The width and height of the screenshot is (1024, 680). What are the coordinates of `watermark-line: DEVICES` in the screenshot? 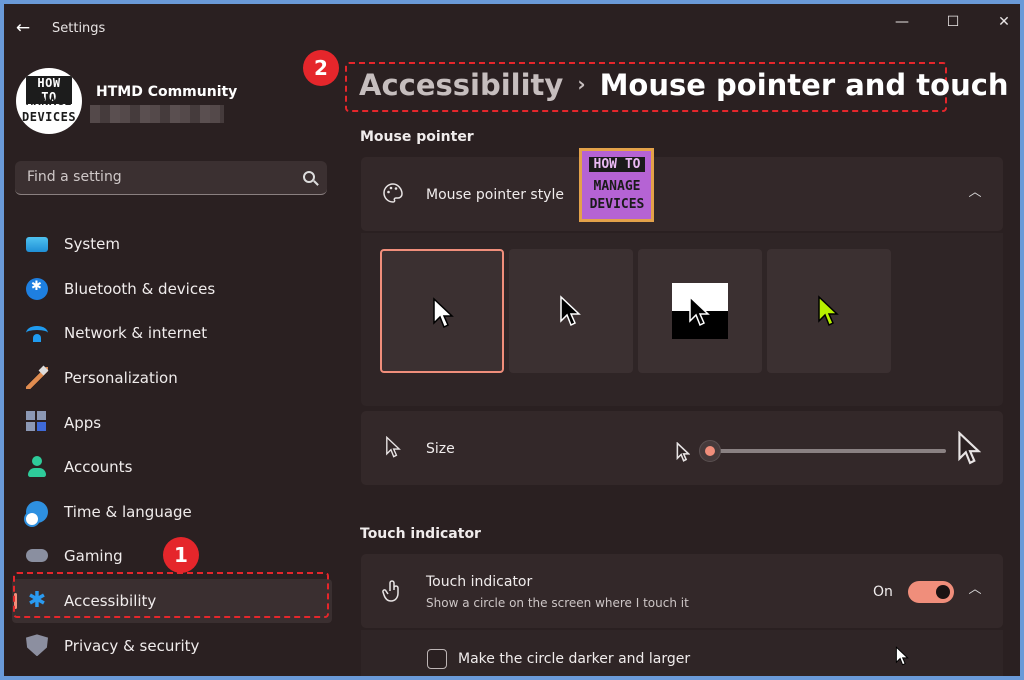 It's located at (617, 204).